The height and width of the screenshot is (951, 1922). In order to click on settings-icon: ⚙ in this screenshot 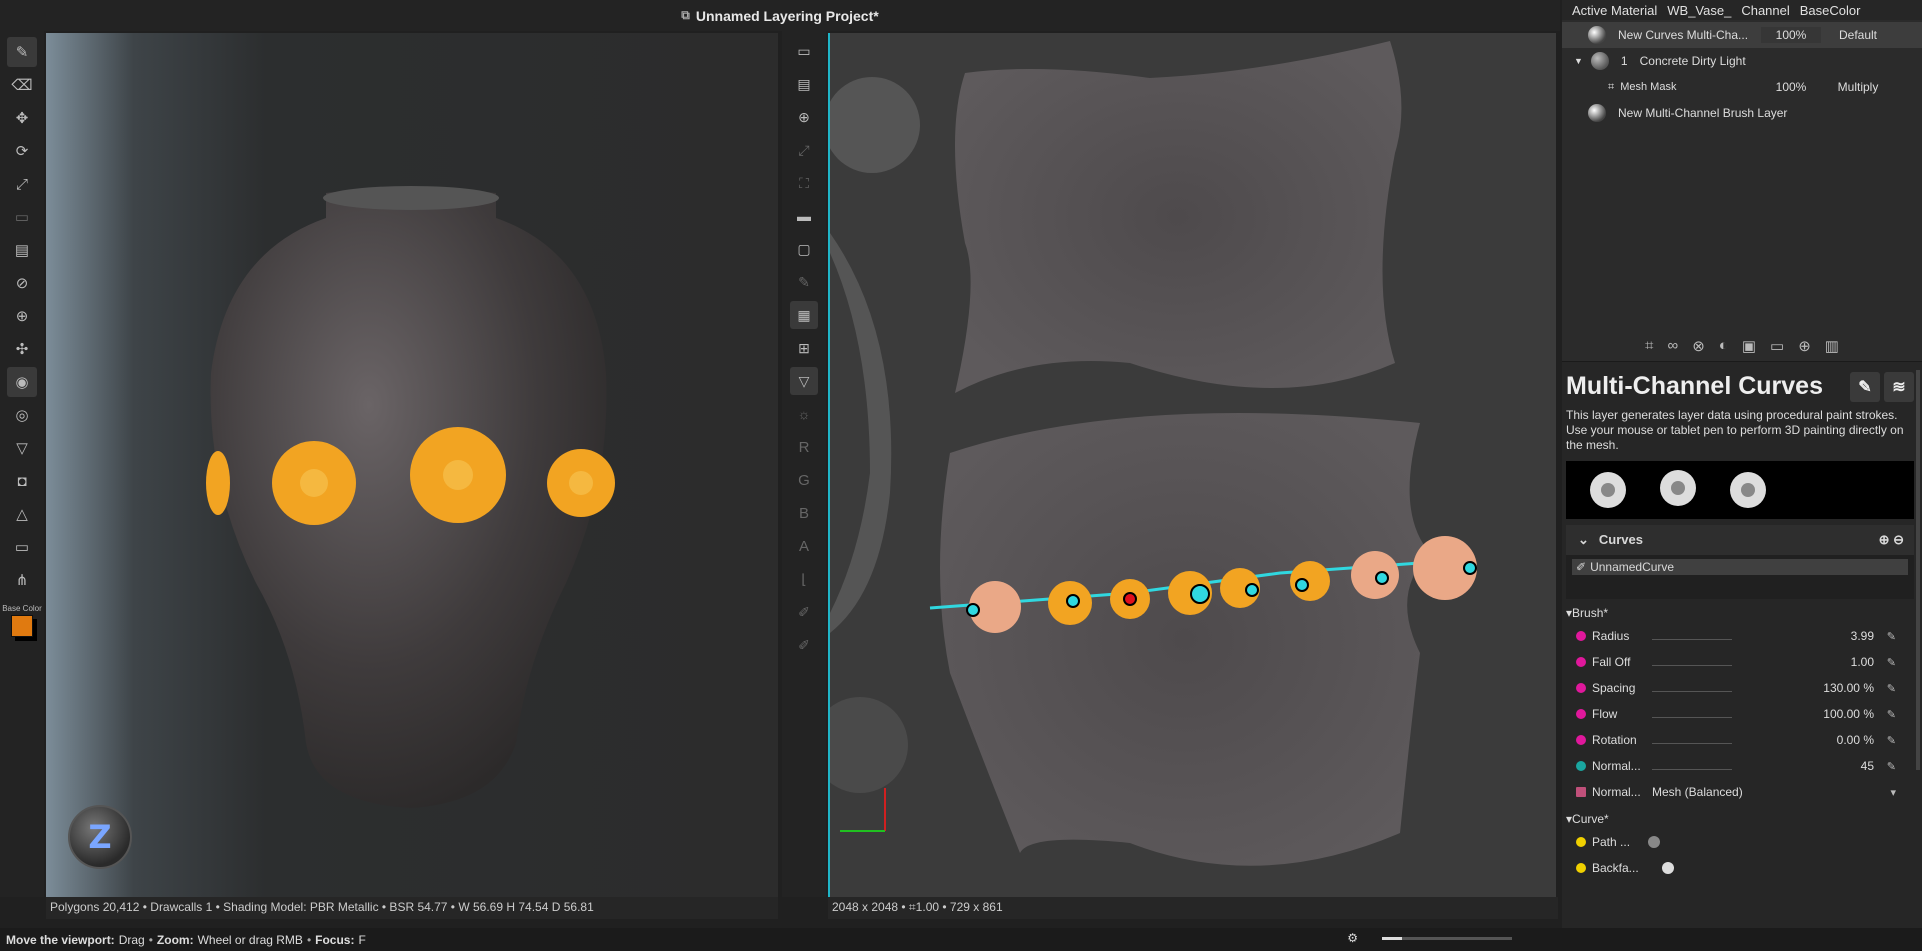, I will do `click(1352, 938)`.